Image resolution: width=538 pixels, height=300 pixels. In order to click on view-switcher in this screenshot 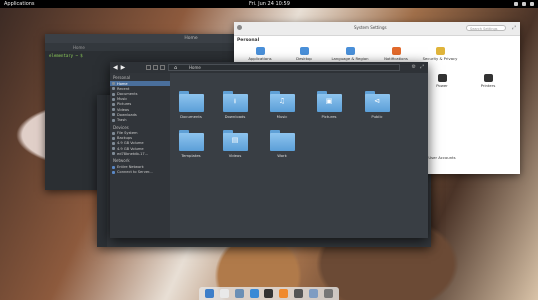, I will do `click(155, 67)`.